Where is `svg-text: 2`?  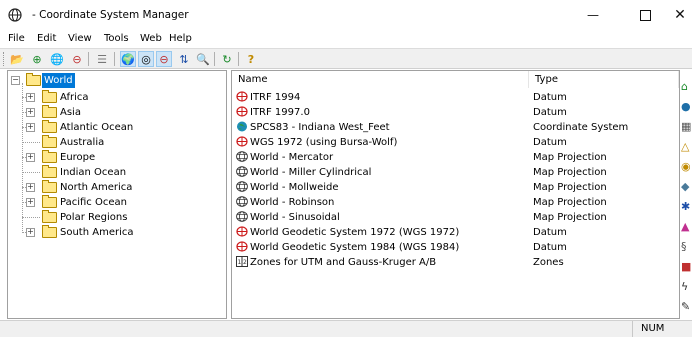 svg-text: 2 is located at coordinates (245, 262).